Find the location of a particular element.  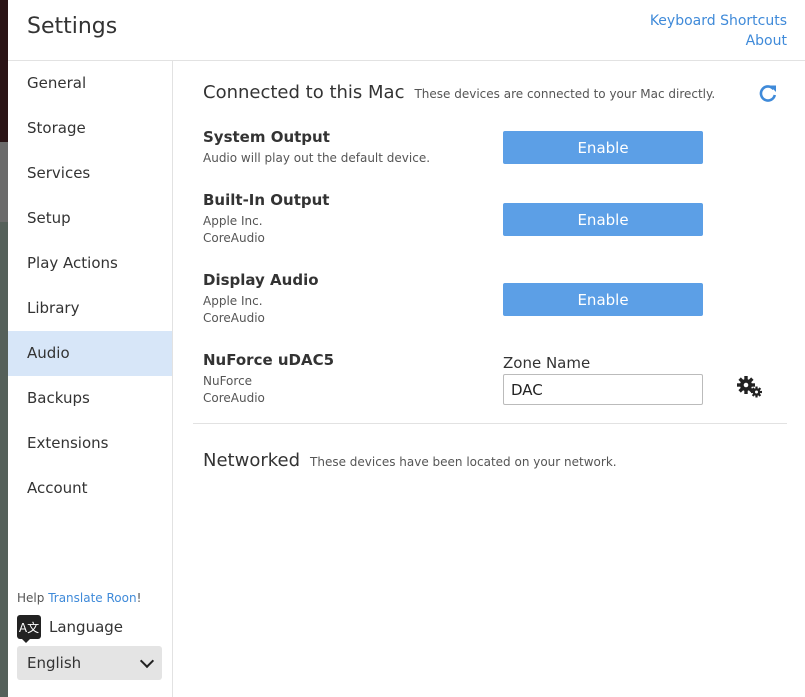

language-value: English is located at coordinates (54, 663).